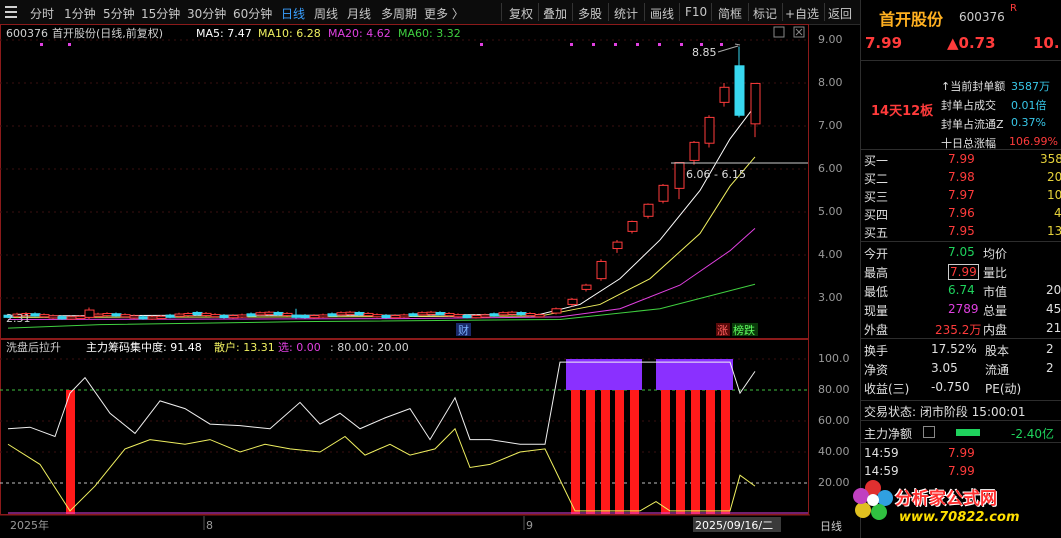  I want to click on tool-add-watchlist: +自选, so click(802, 13).